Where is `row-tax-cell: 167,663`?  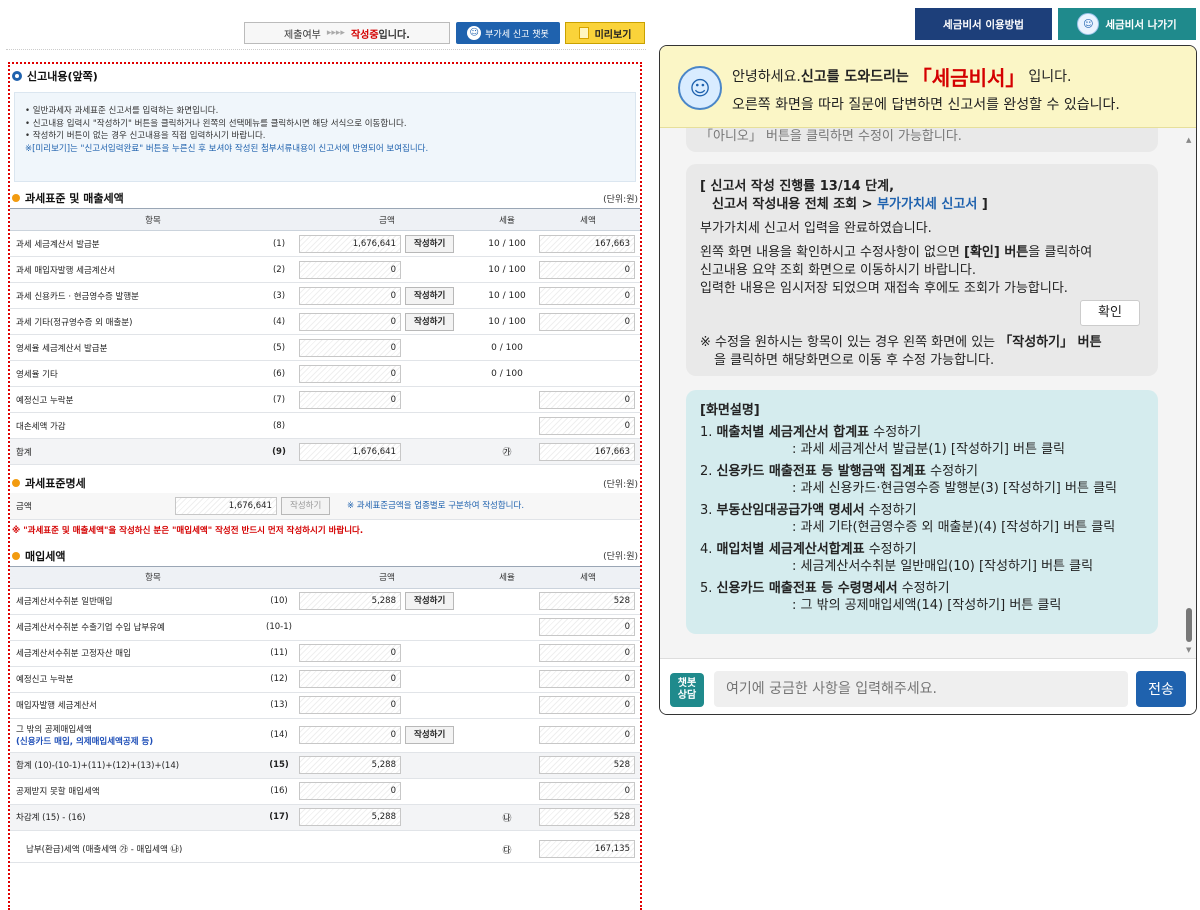
row-tax-cell: 167,663 is located at coordinates (588, 243).